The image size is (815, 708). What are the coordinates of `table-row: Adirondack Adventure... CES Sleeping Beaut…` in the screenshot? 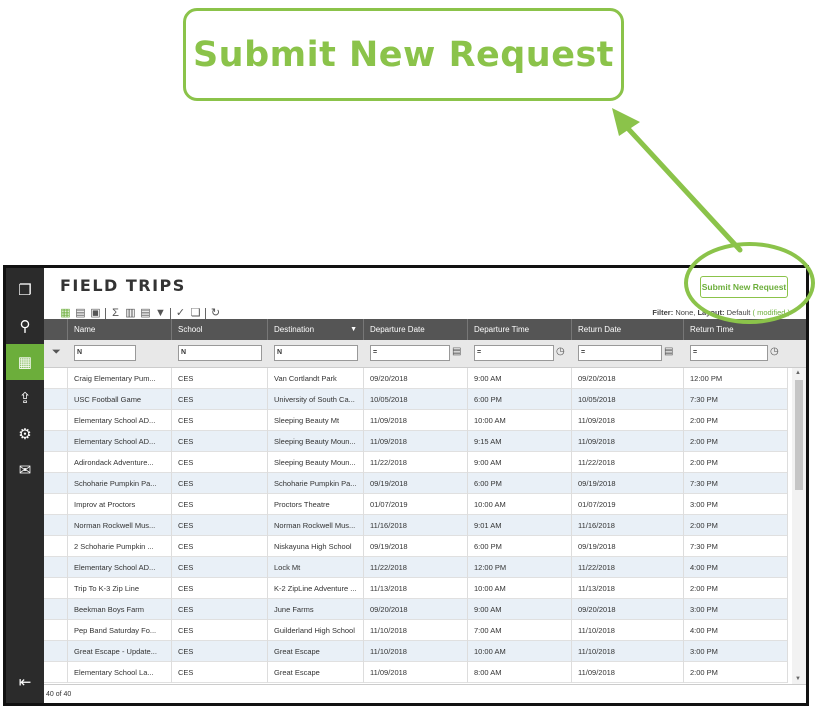 It's located at (416, 462).